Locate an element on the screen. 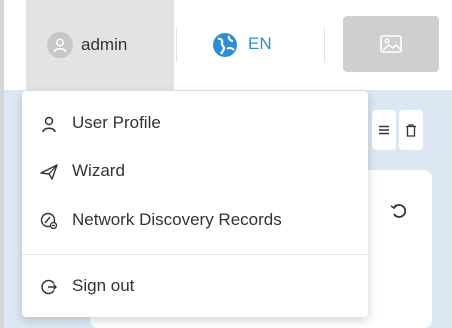  sign-out-icon is located at coordinates (49, 287).